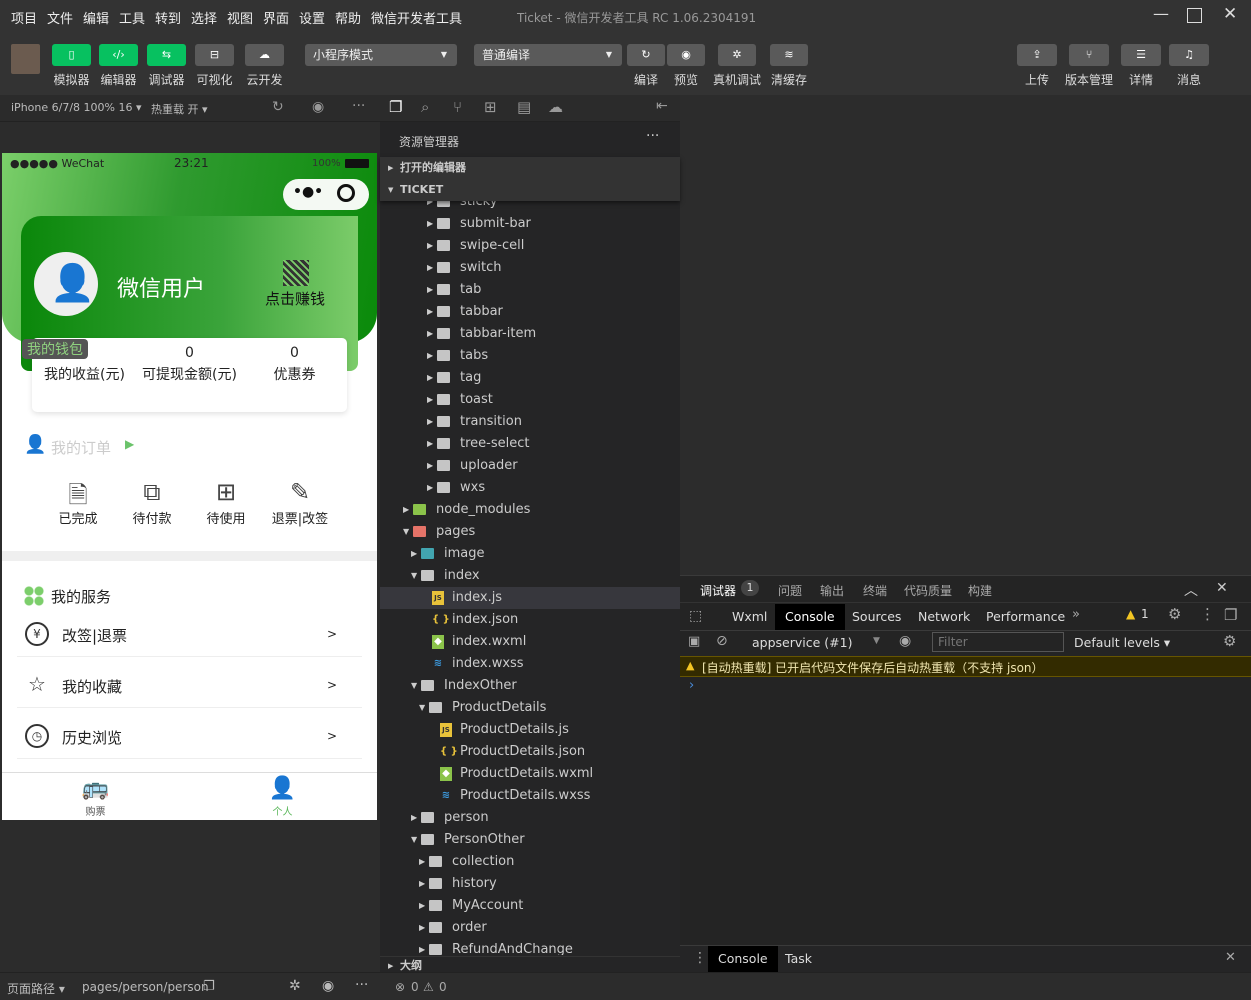 The width and height of the screenshot is (1251, 1000). Describe the element at coordinates (226, 505) in the screenshot. I see `order-item: ⊞ 待使用` at that location.